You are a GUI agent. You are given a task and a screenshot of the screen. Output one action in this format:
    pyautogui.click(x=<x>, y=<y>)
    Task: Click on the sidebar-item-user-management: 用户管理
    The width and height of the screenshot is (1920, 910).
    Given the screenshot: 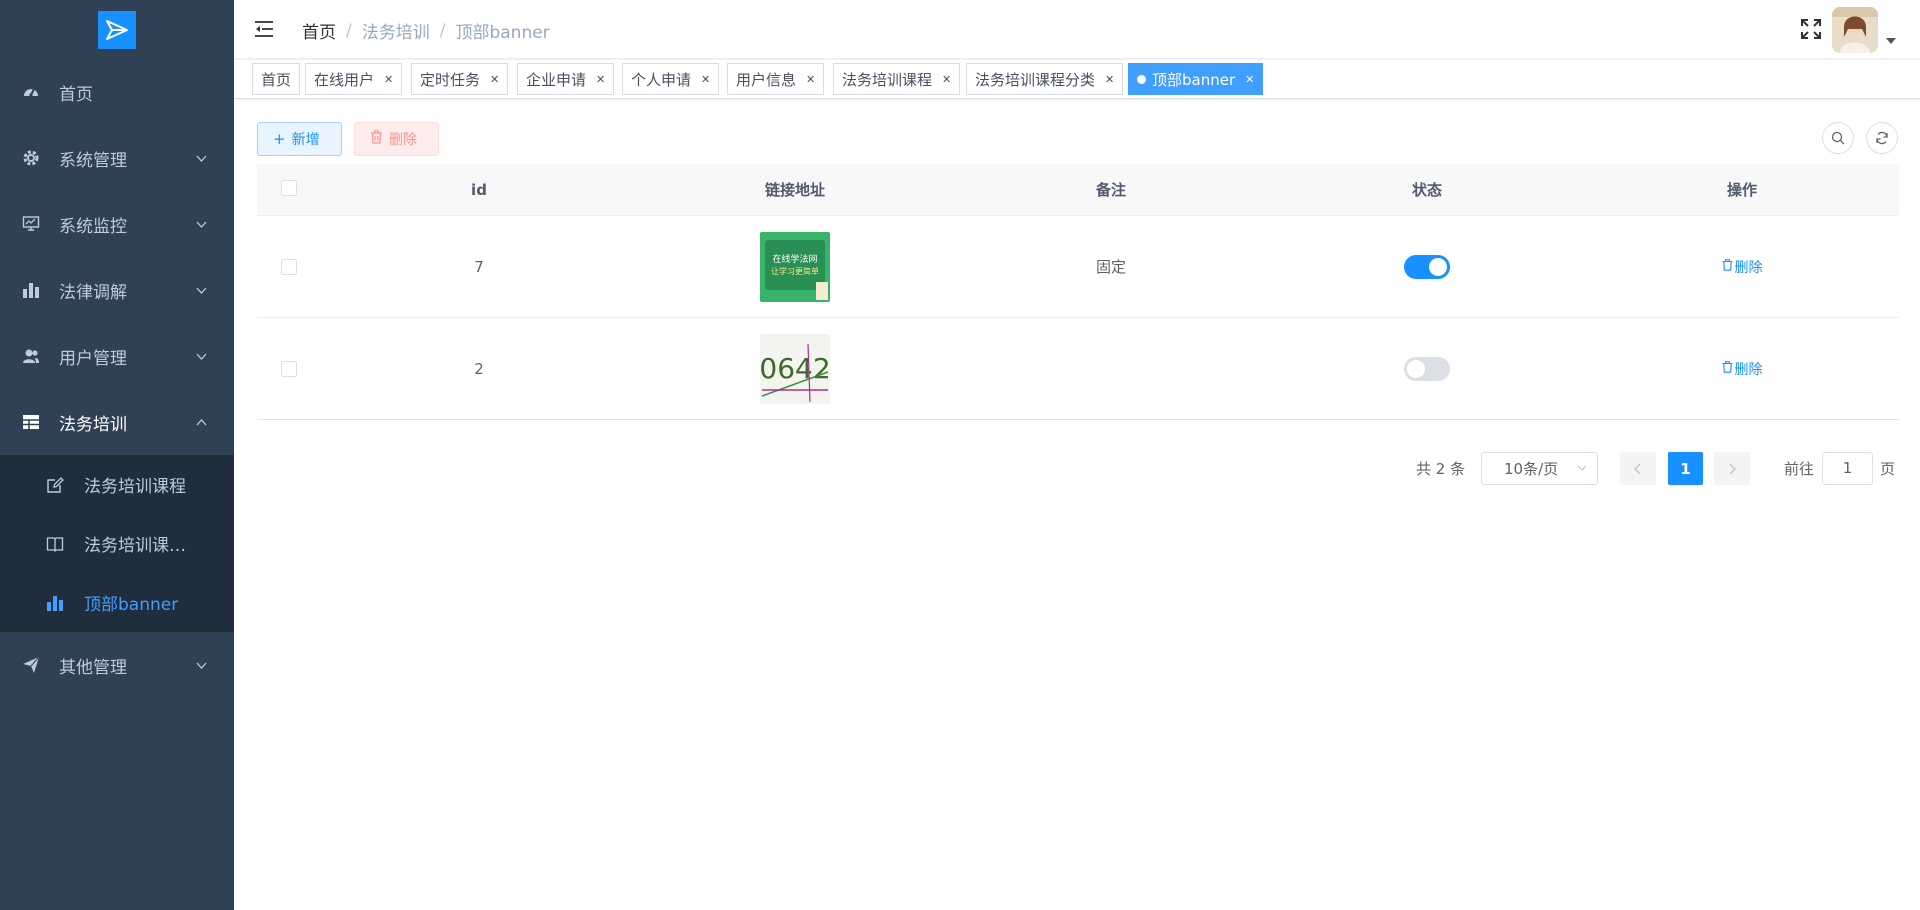 What is the action you would take?
    pyautogui.click(x=117, y=356)
    